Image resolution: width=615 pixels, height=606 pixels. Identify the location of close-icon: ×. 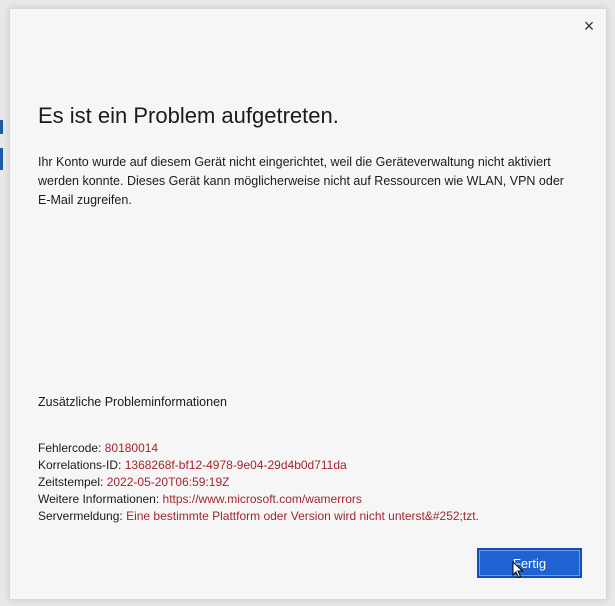
(589, 26).